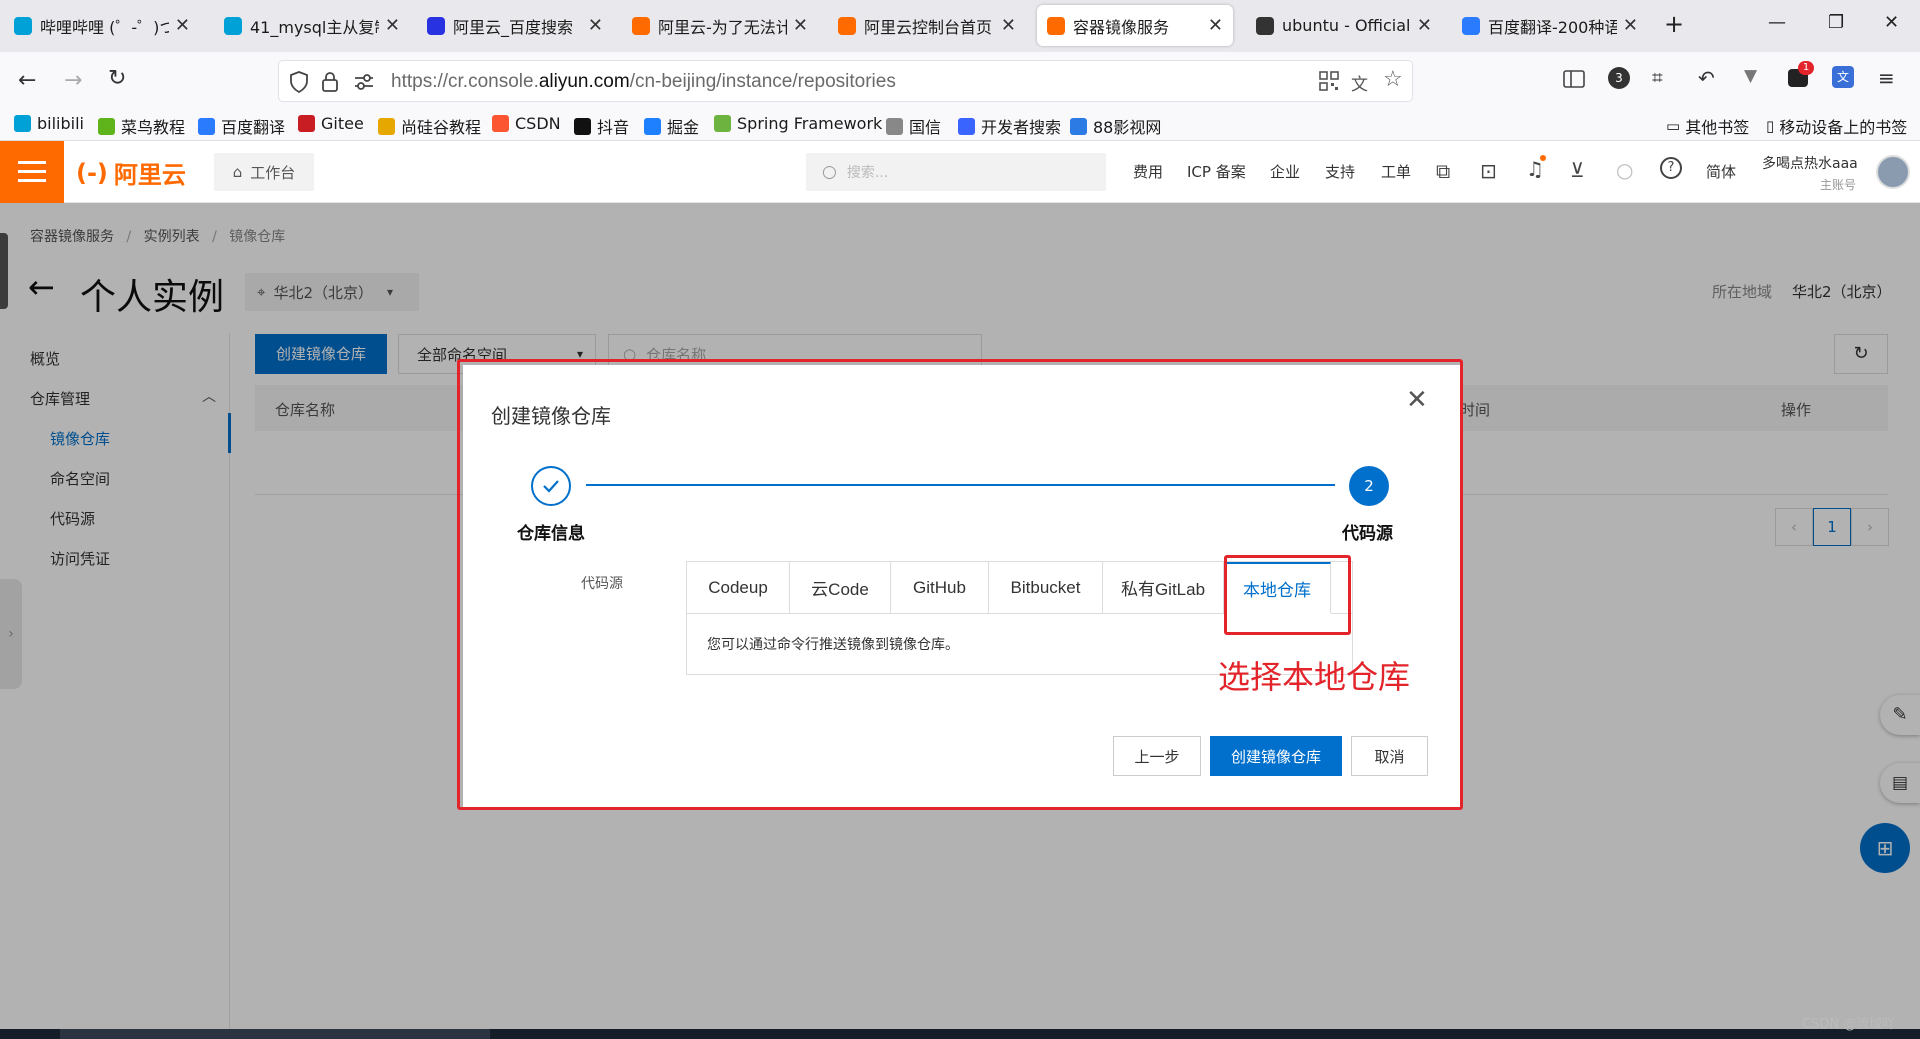 The width and height of the screenshot is (1920, 1039). I want to click on sidebar-toggle-icon, so click(1574, 79).